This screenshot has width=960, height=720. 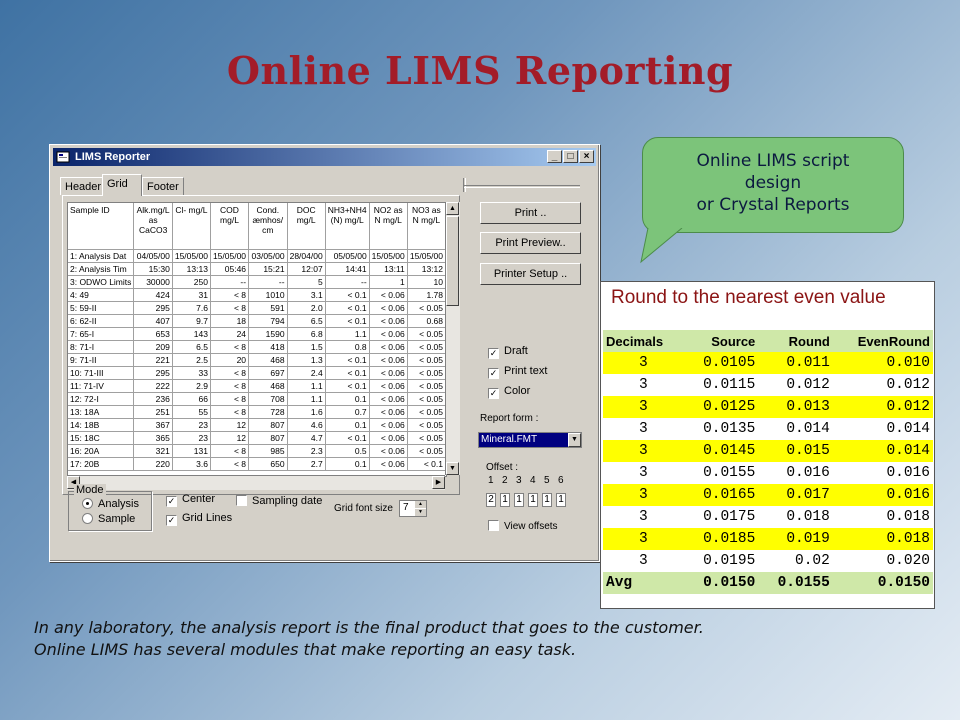 What do you see at coordinates (347, 399) in the screenshot?
I see `table-cell: 0.1` at bounding box center [347, 399].